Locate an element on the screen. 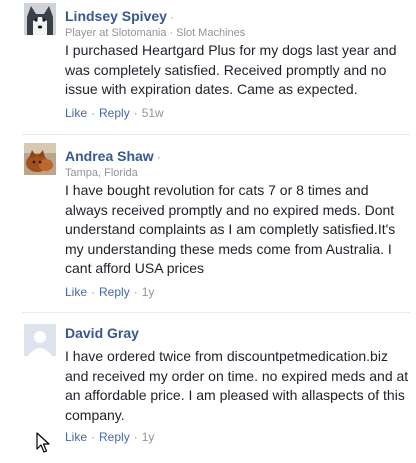 The image size is (416, 463). comment-author: David Gray is located at coordinates (102, 333).